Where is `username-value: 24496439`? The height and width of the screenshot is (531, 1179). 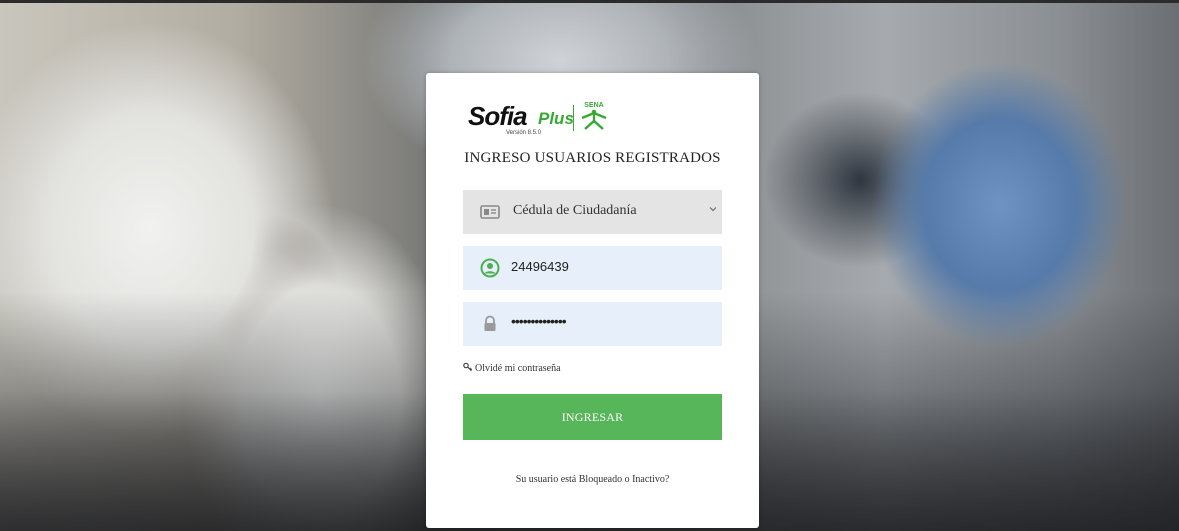 username-value: 24496439 is located at coordinates (540, 266).